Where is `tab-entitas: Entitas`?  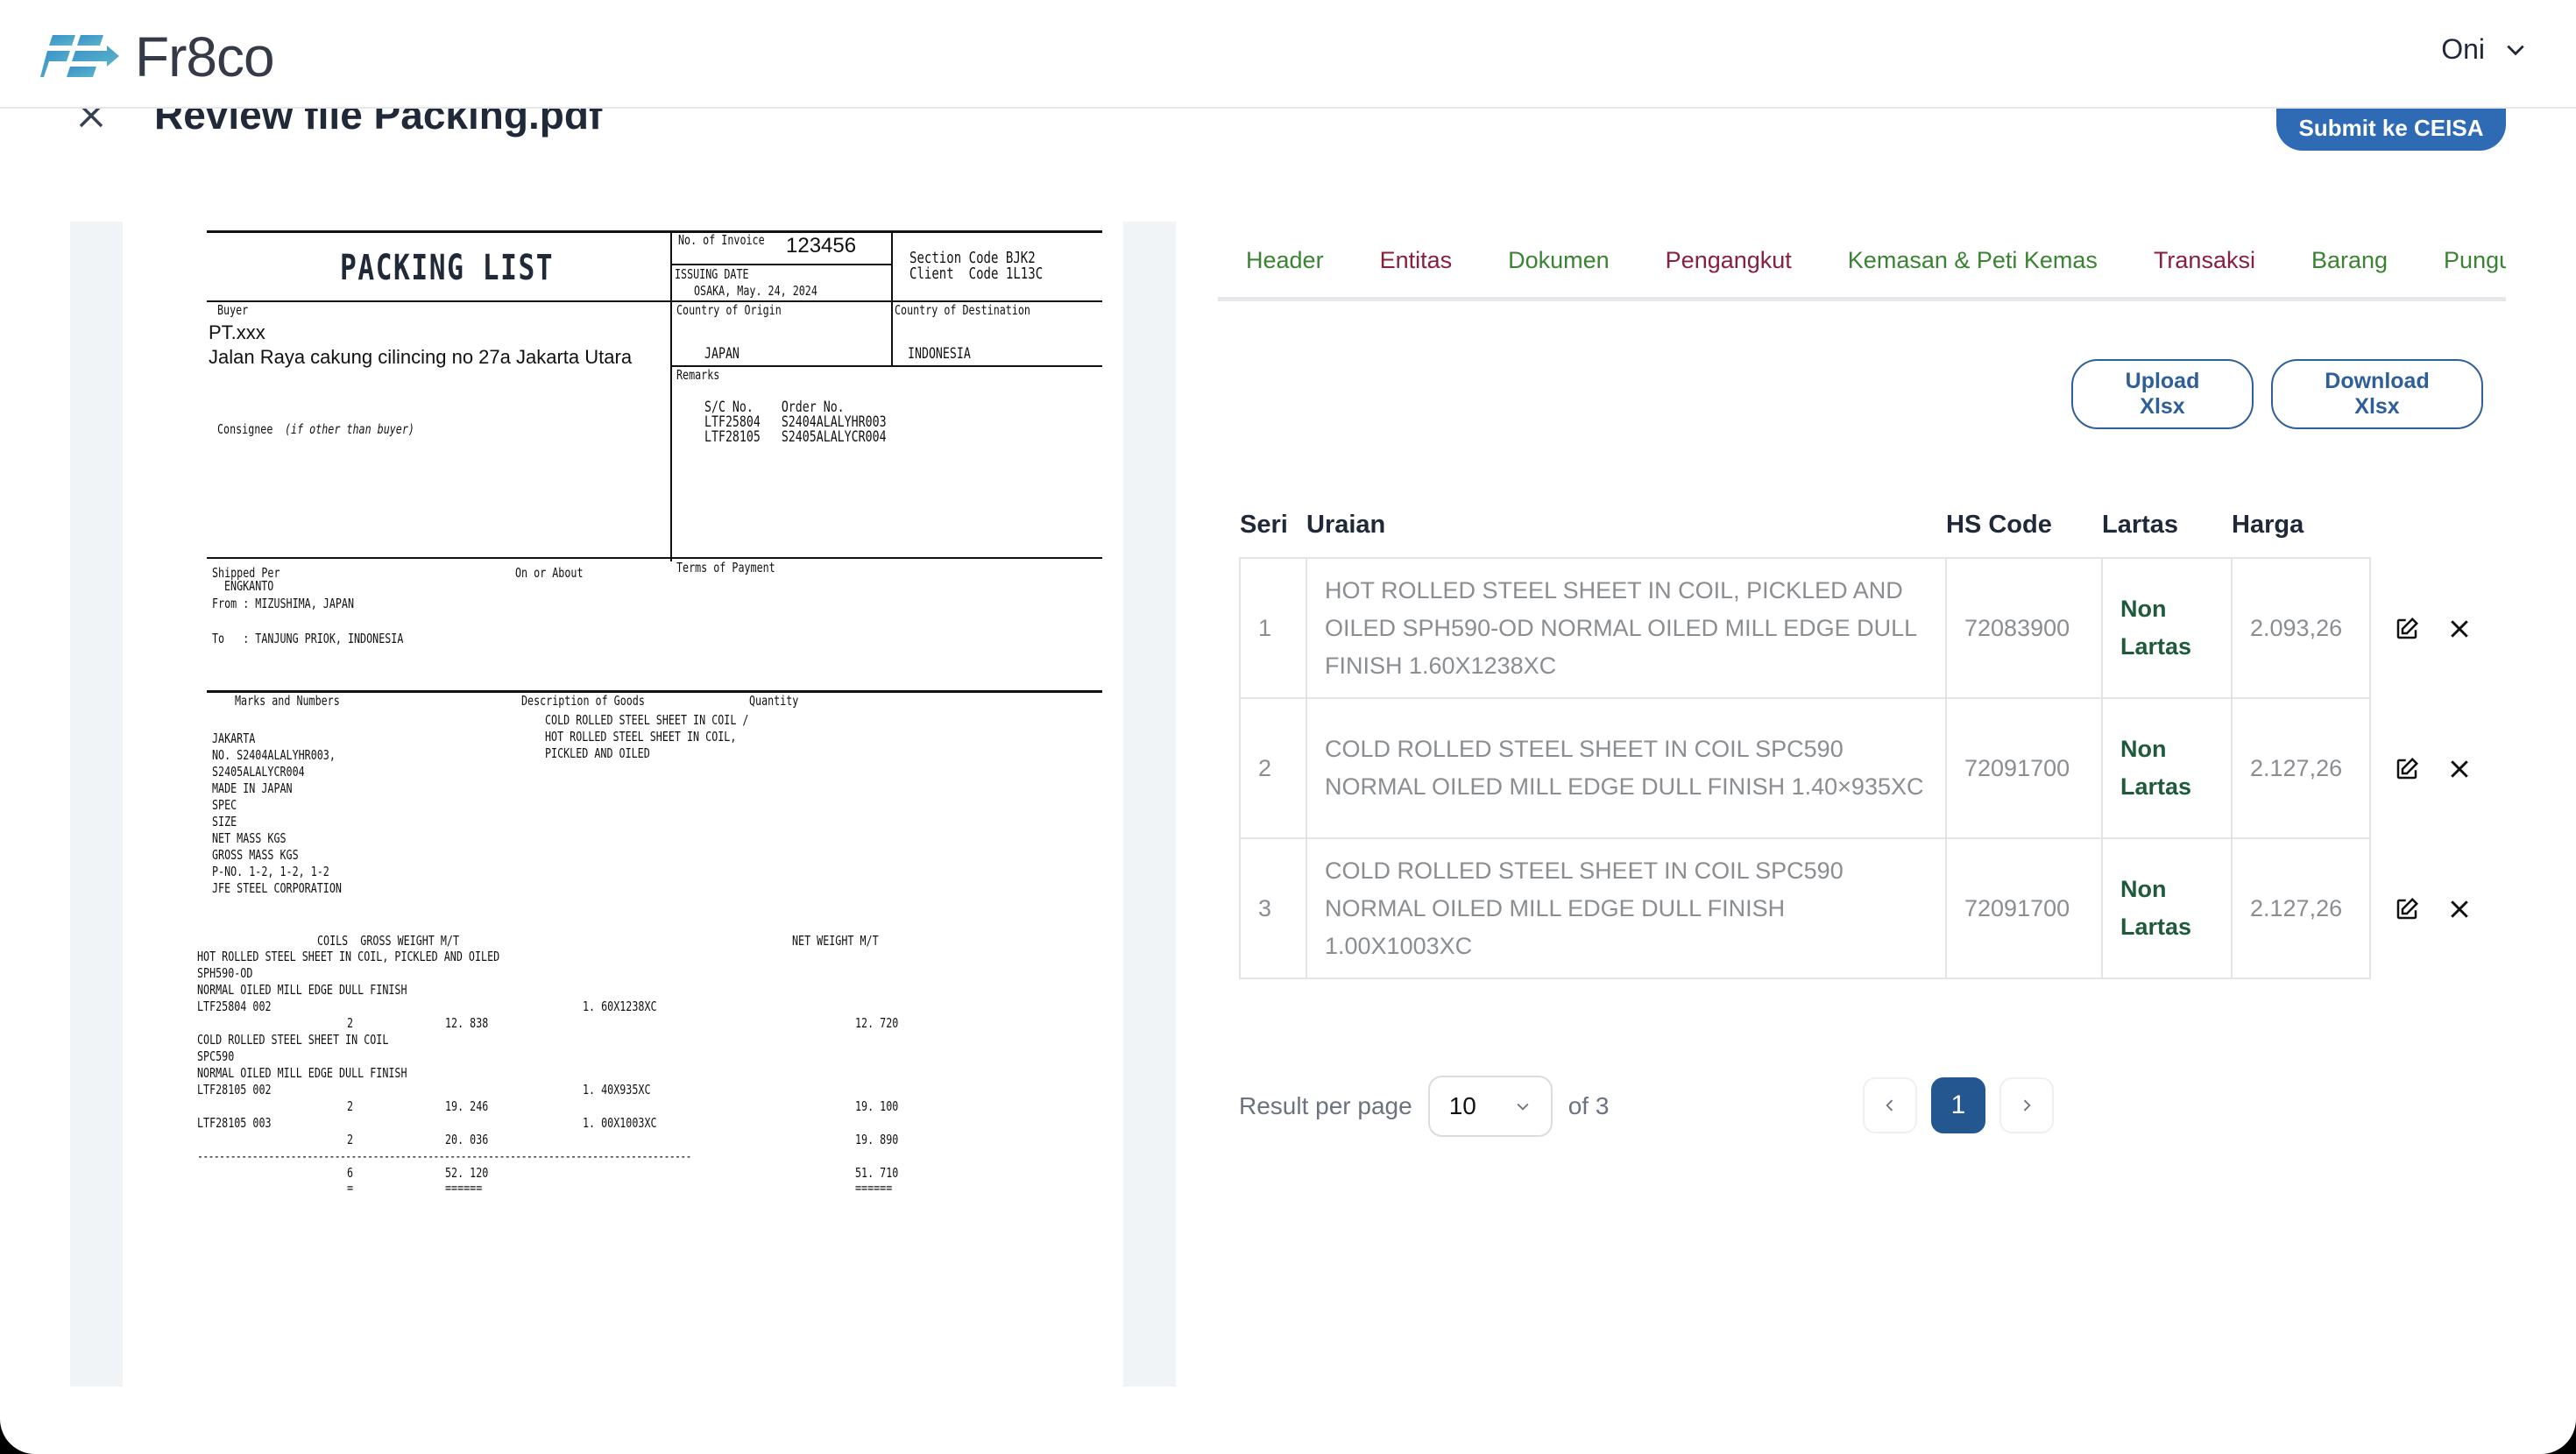
tab-entitas: Entitas is located at coordinates (1416, 266).